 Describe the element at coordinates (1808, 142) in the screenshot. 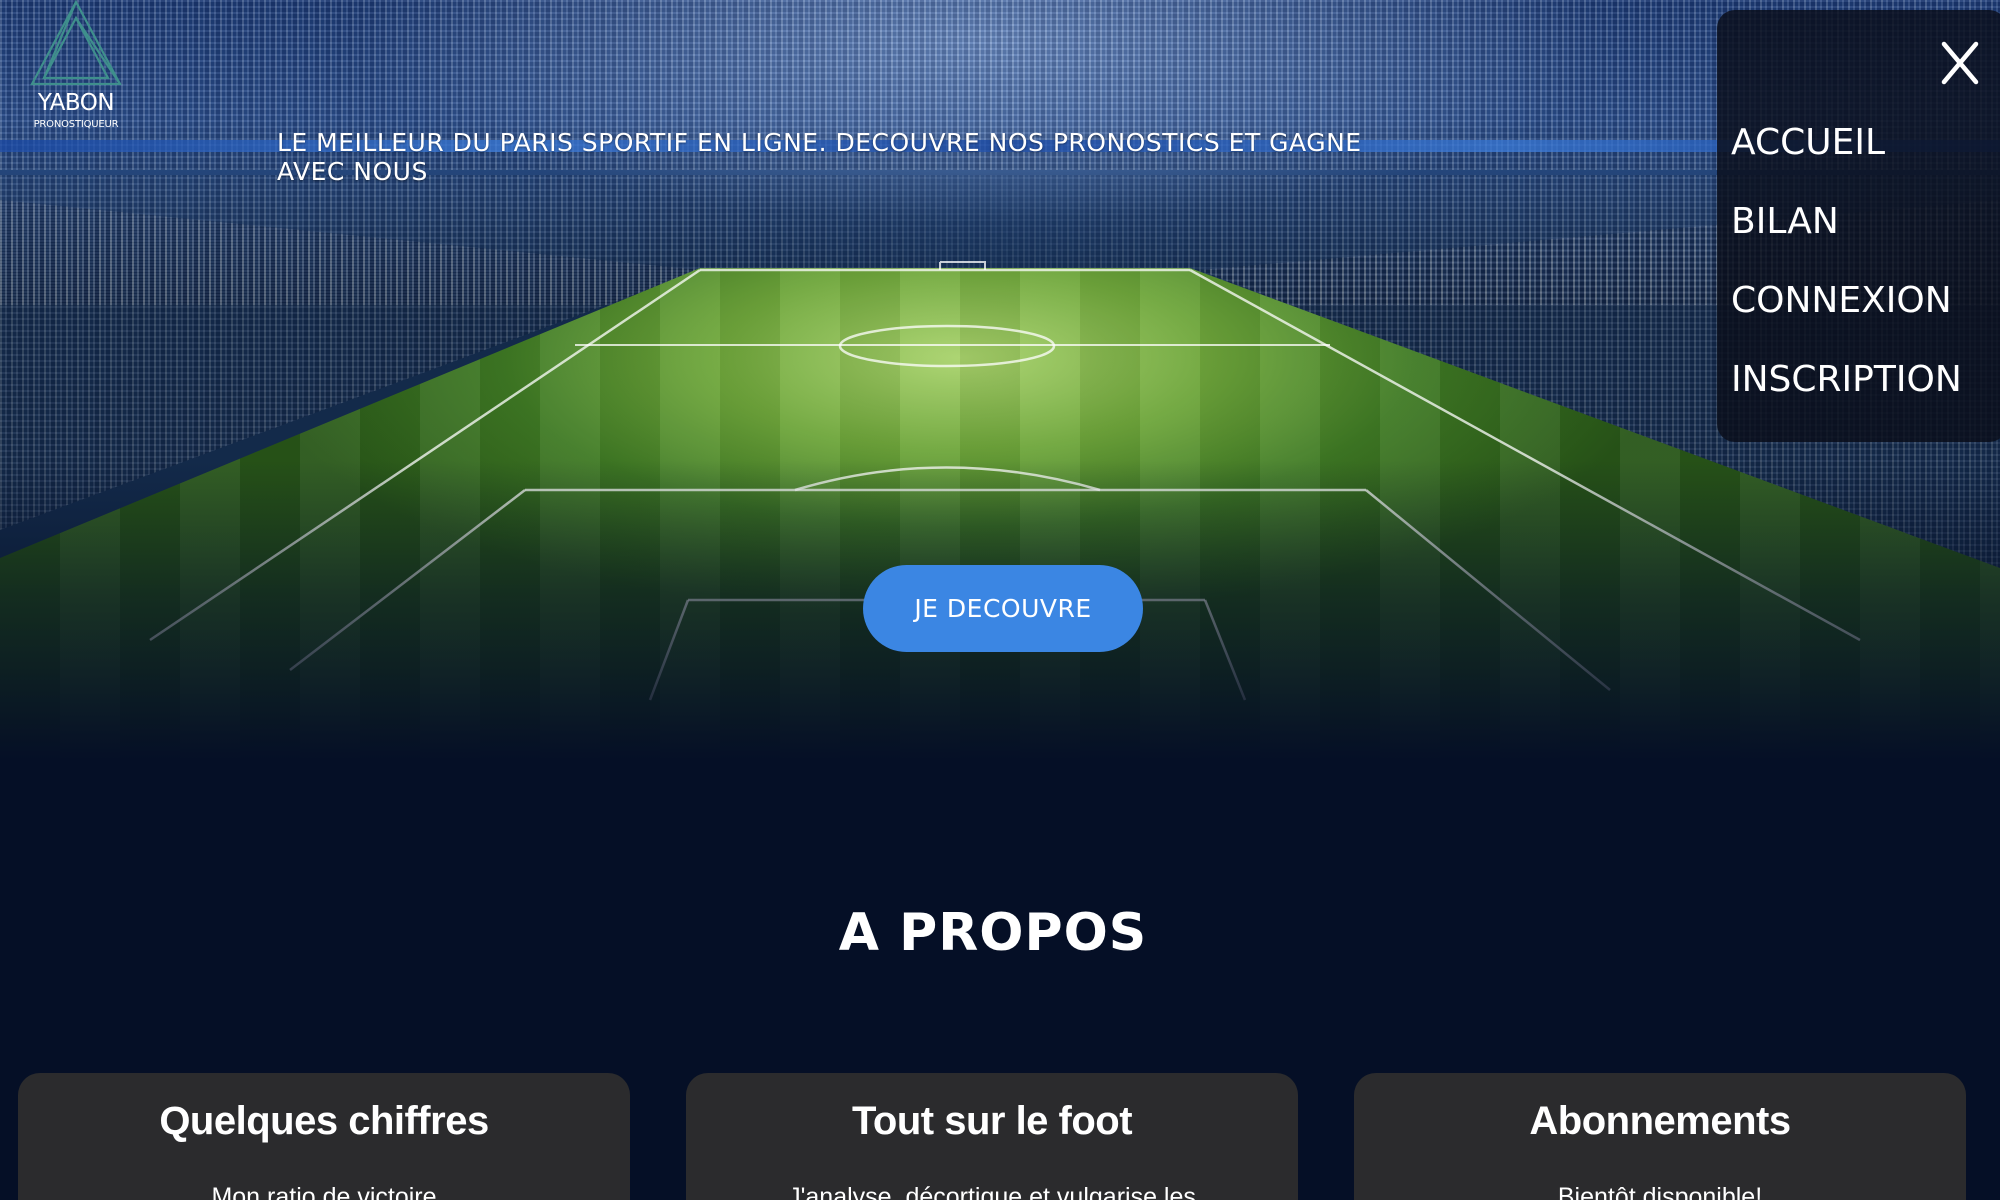

I see `menu-item-accueil: Accueil` at that location.